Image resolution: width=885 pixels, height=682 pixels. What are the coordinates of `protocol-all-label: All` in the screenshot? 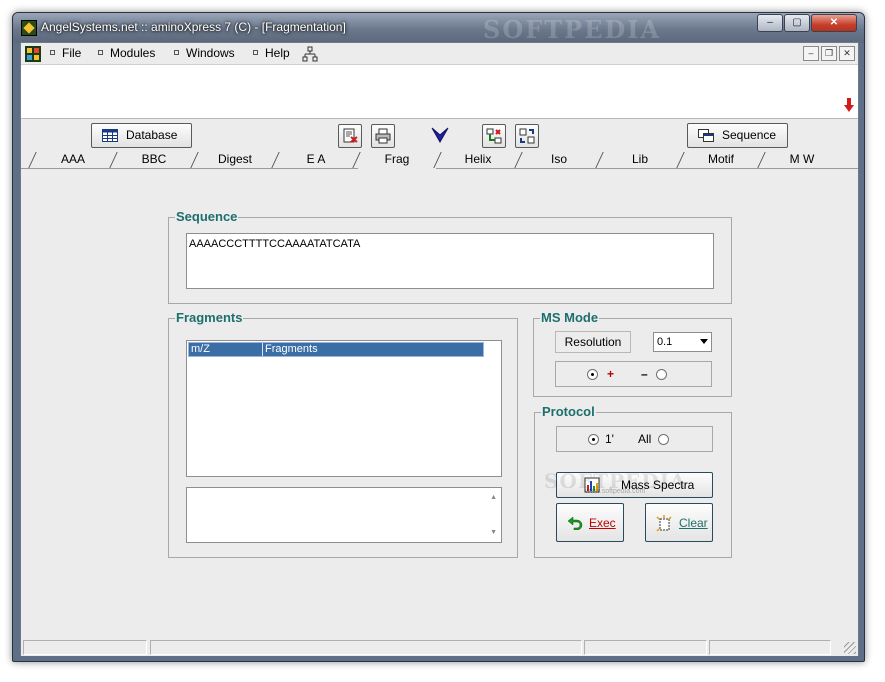 It's located at (645, 439).